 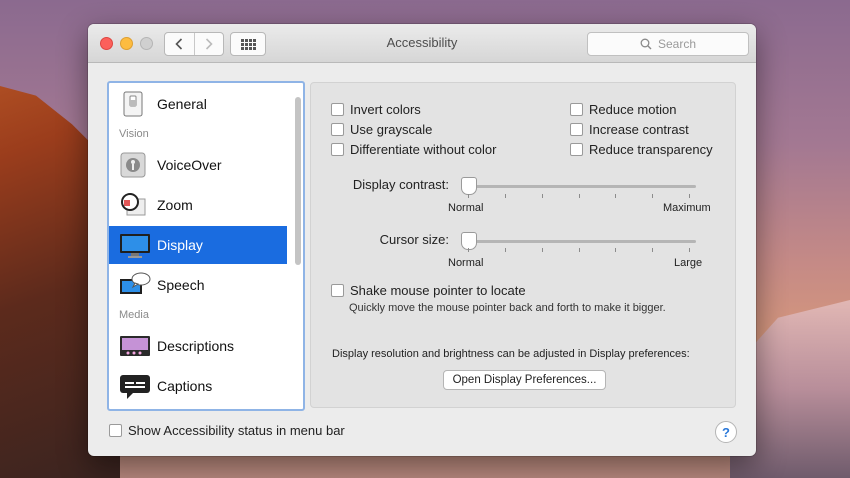 I want to click on sidebar-item-label: Zoom, so click(x=175, y=205).